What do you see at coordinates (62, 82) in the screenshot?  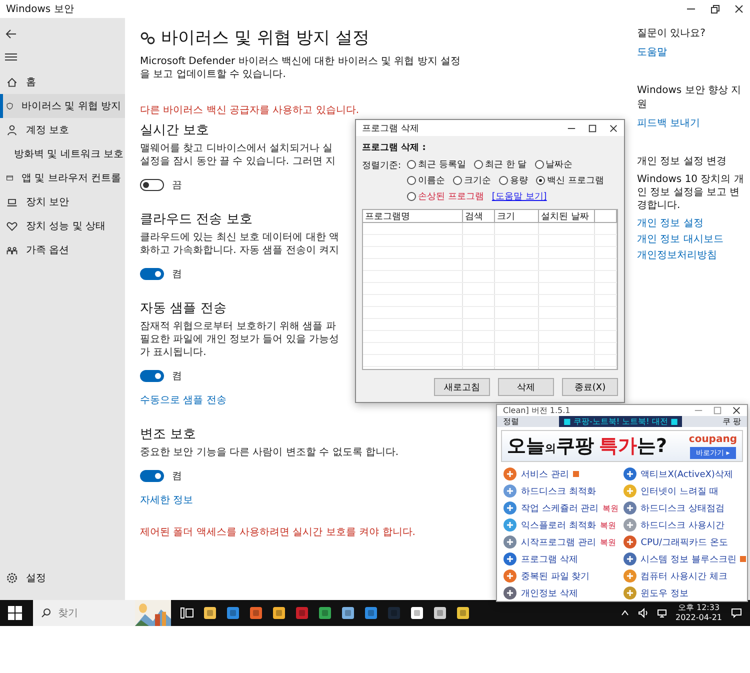 I see `nav-item: 홈` at bounding box center [62, 82].